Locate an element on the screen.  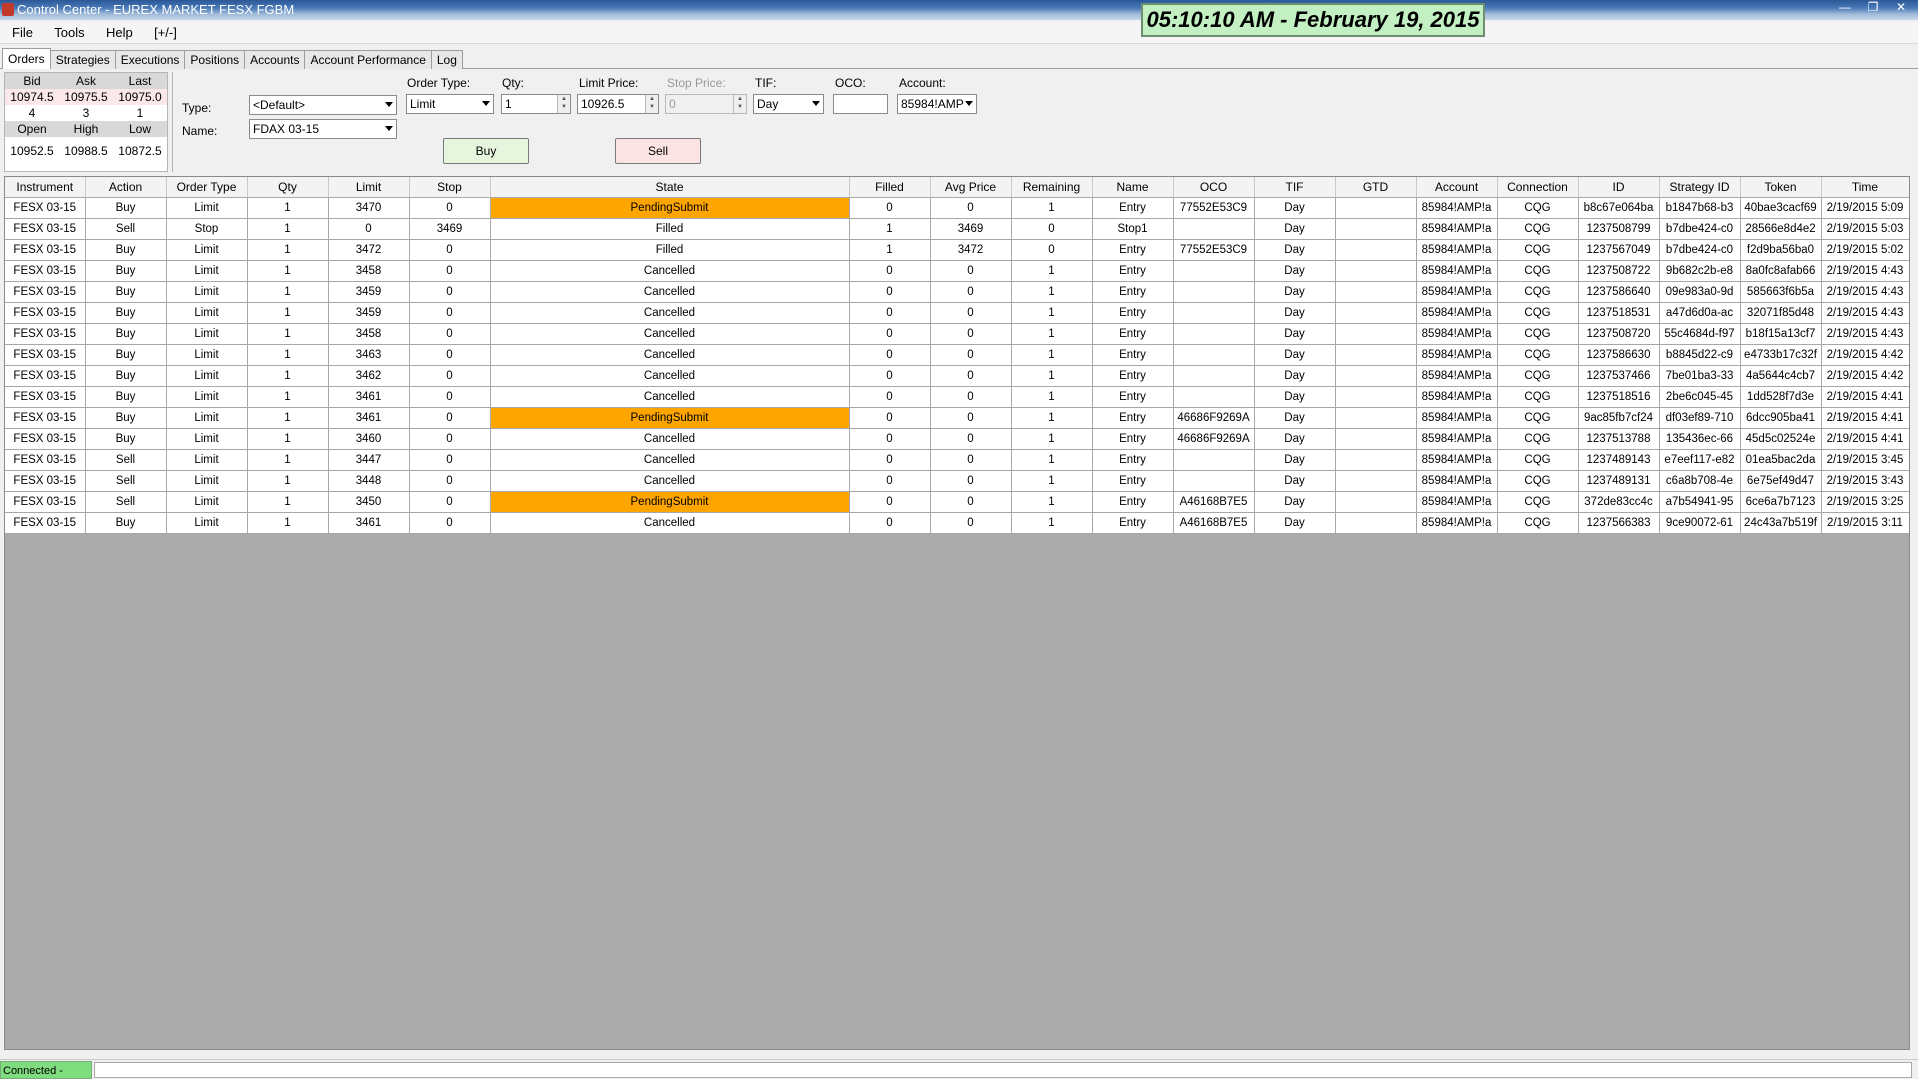
maximize-icon: ❐ is located at coordinates (1873, 8).